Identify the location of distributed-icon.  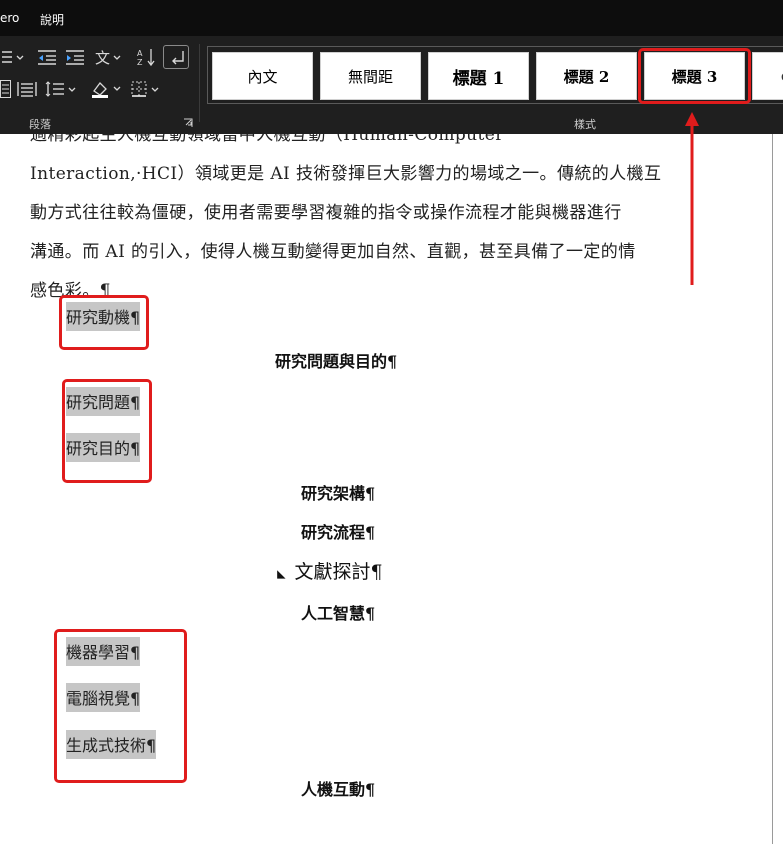
(27, 89).